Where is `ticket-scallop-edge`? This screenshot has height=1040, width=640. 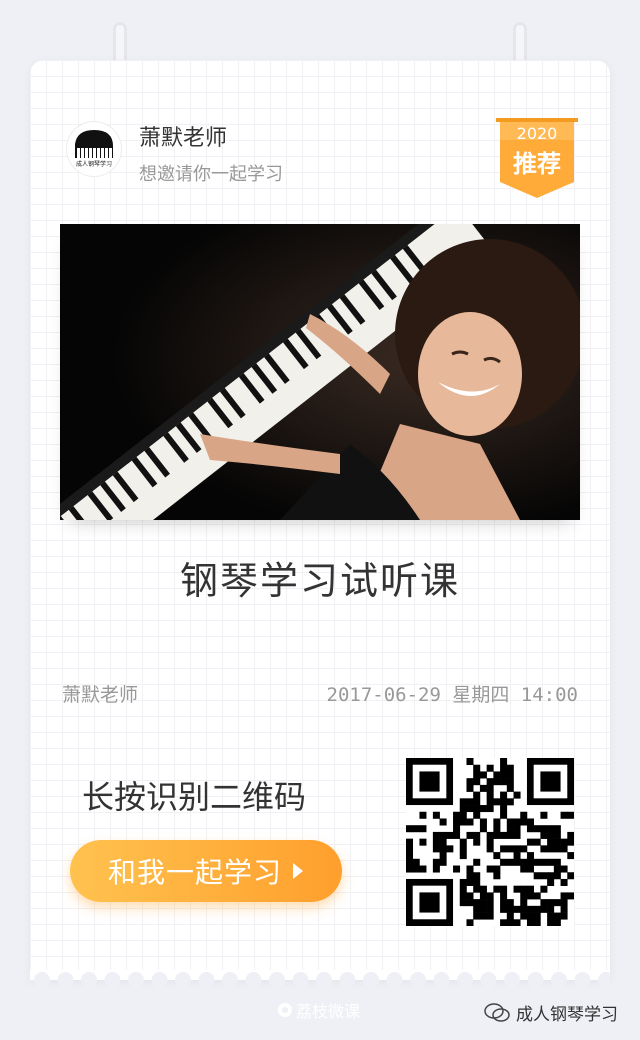
ticket-scallop-edge is located at coordinates (320, 980).